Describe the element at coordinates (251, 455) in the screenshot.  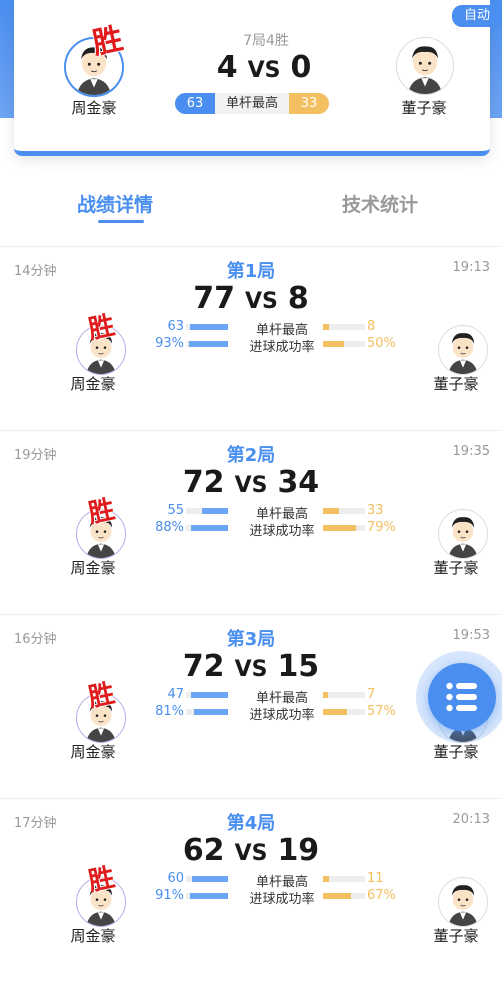
I see `game-title: 第2局` at that location.